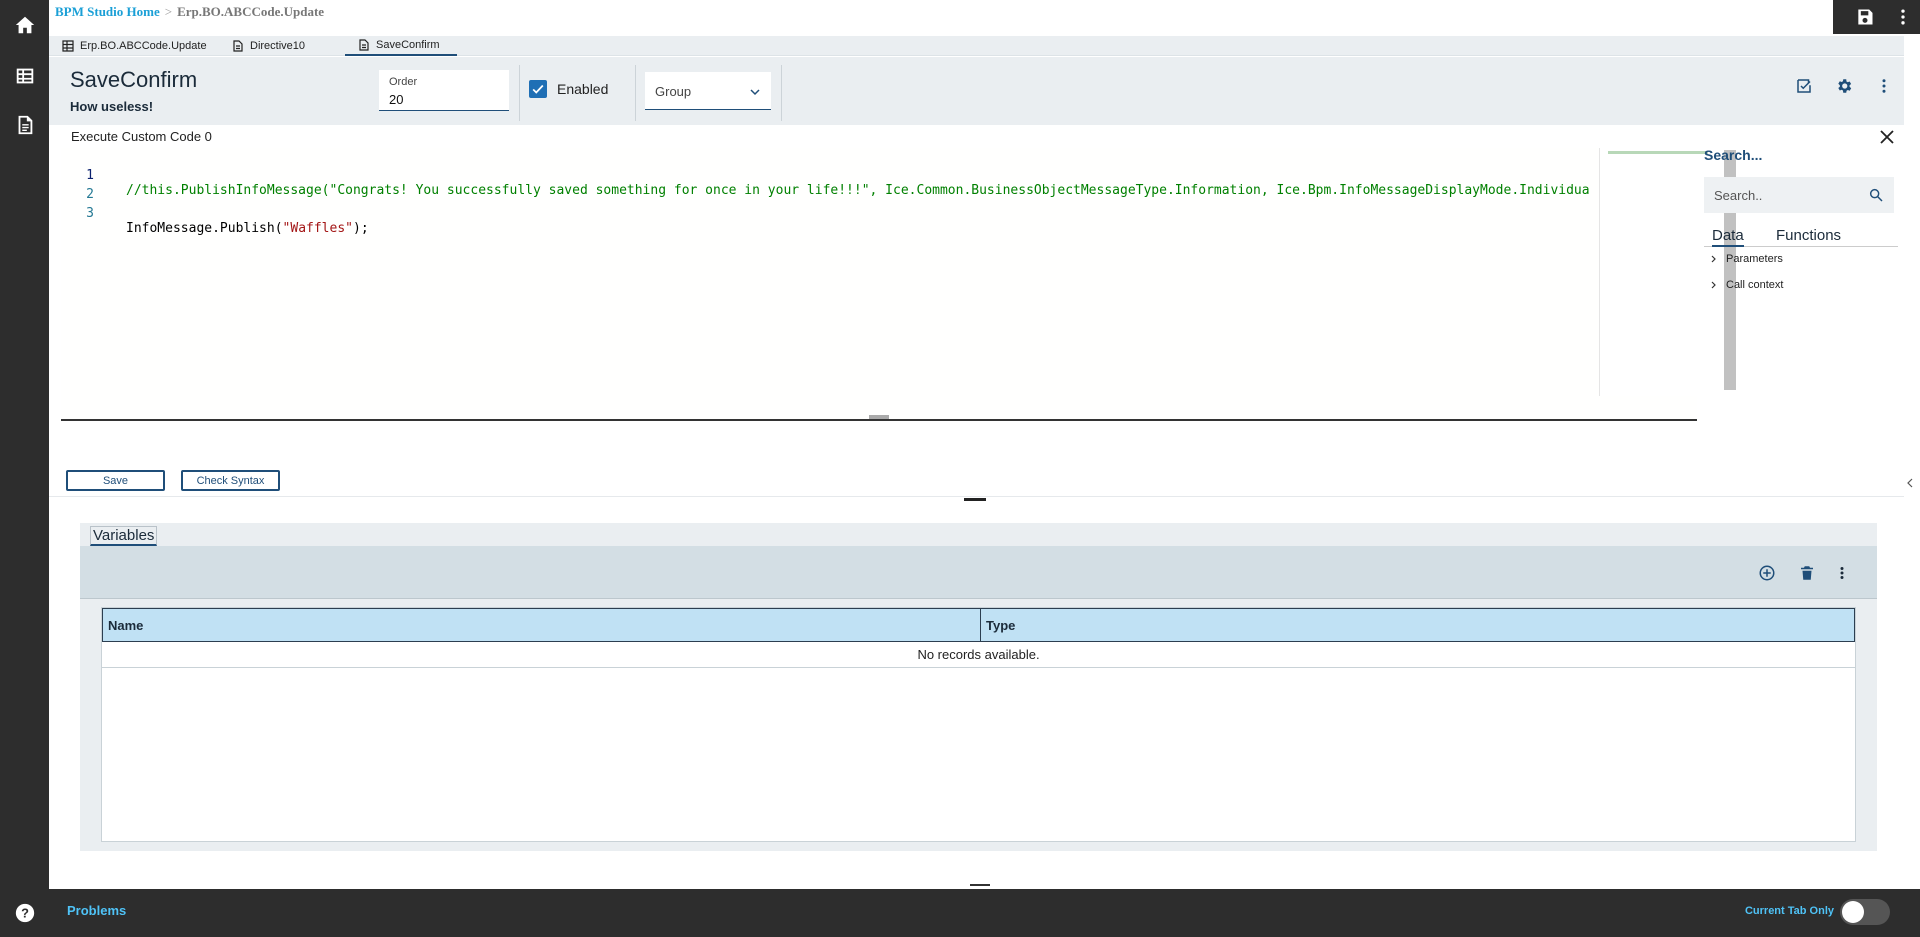 The image size is (1920, 937). I want to click on gear-icon, so click(1844, 86).